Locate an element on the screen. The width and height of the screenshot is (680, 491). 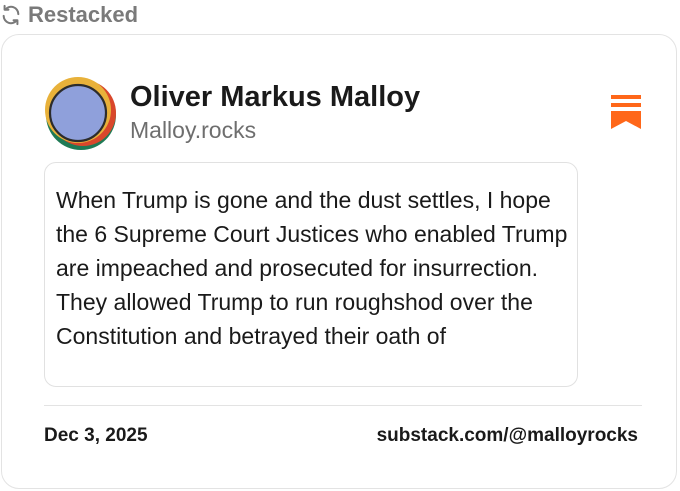
restack-icon is located at coordinates (11, 15).